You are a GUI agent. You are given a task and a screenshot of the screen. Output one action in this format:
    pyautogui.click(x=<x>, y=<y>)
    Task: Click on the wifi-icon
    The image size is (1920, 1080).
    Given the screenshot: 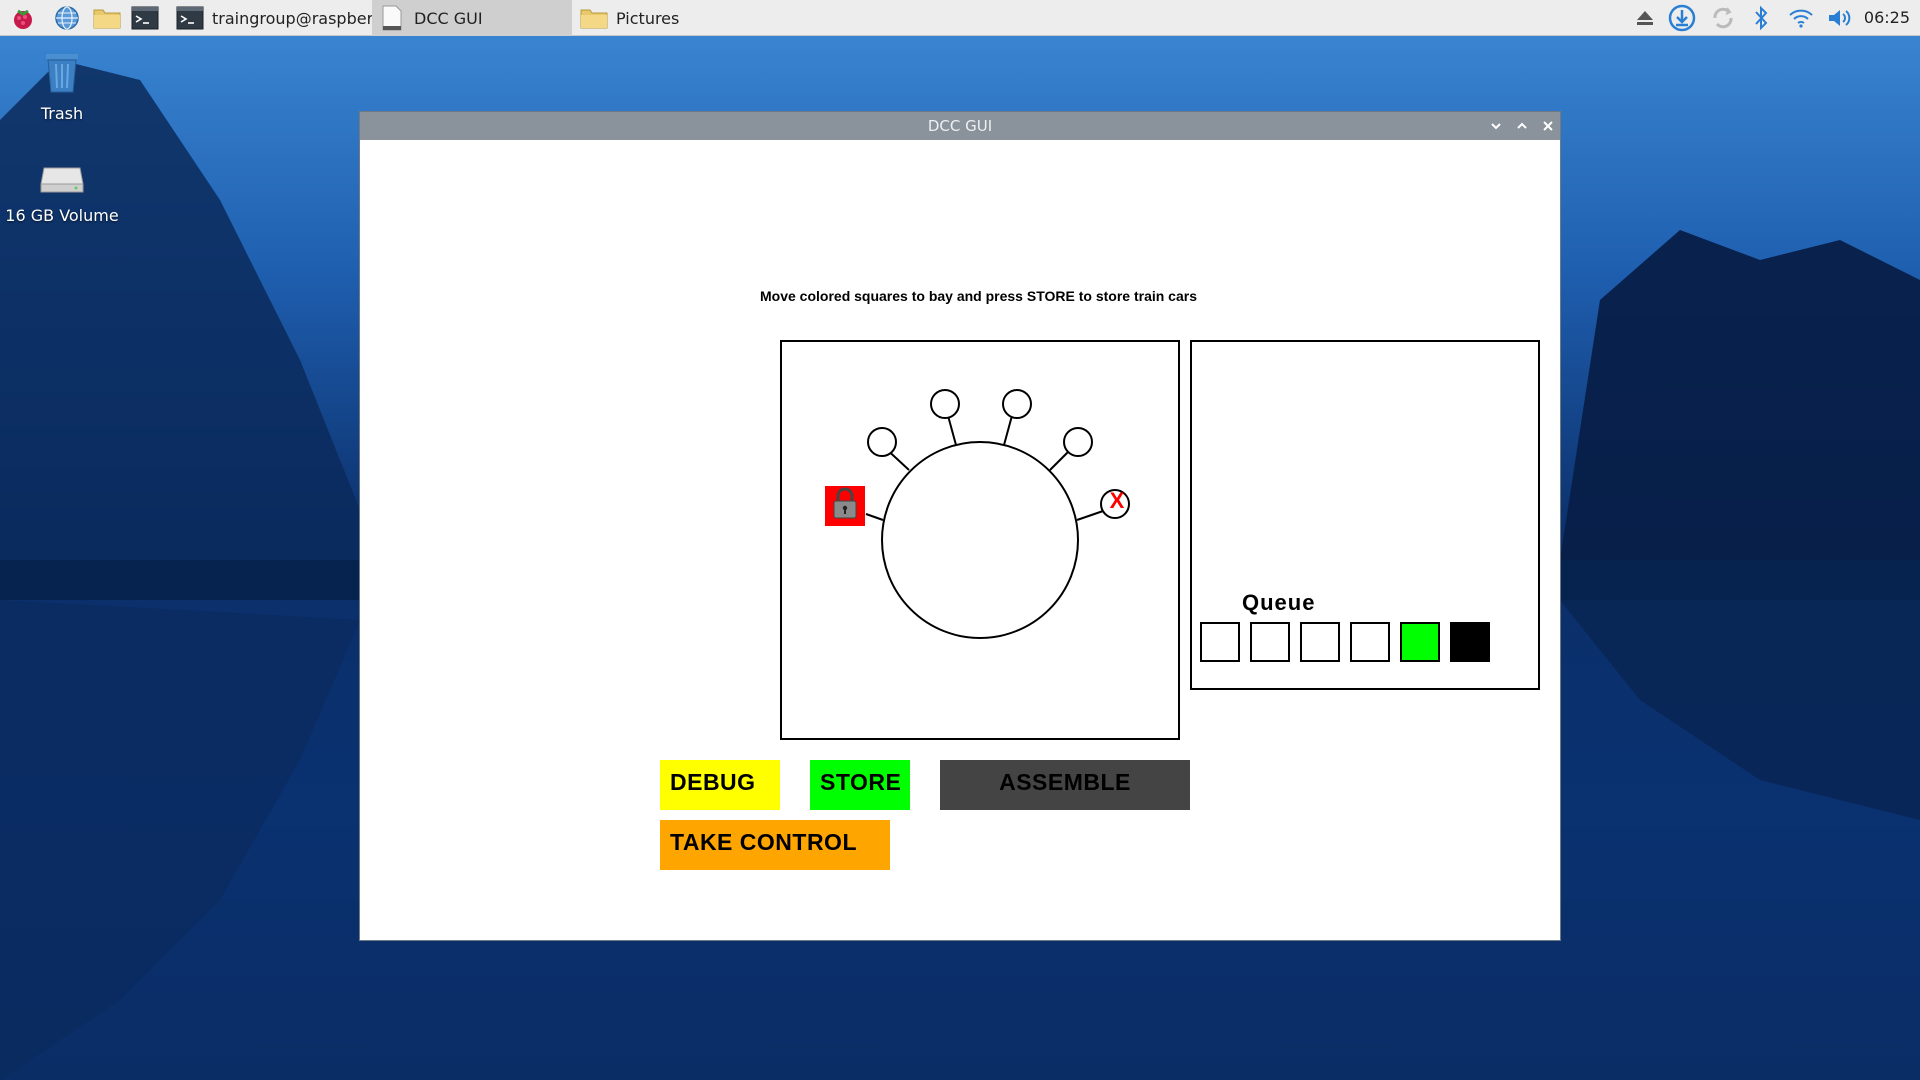 What is the action you would take?
    pyautogui.click(x=1801, y=18)
    